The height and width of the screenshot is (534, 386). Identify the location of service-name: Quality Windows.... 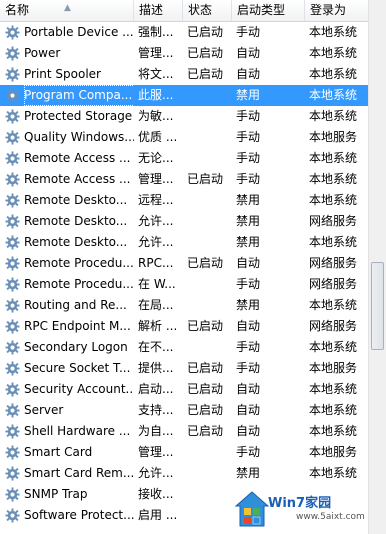
(79, 137).